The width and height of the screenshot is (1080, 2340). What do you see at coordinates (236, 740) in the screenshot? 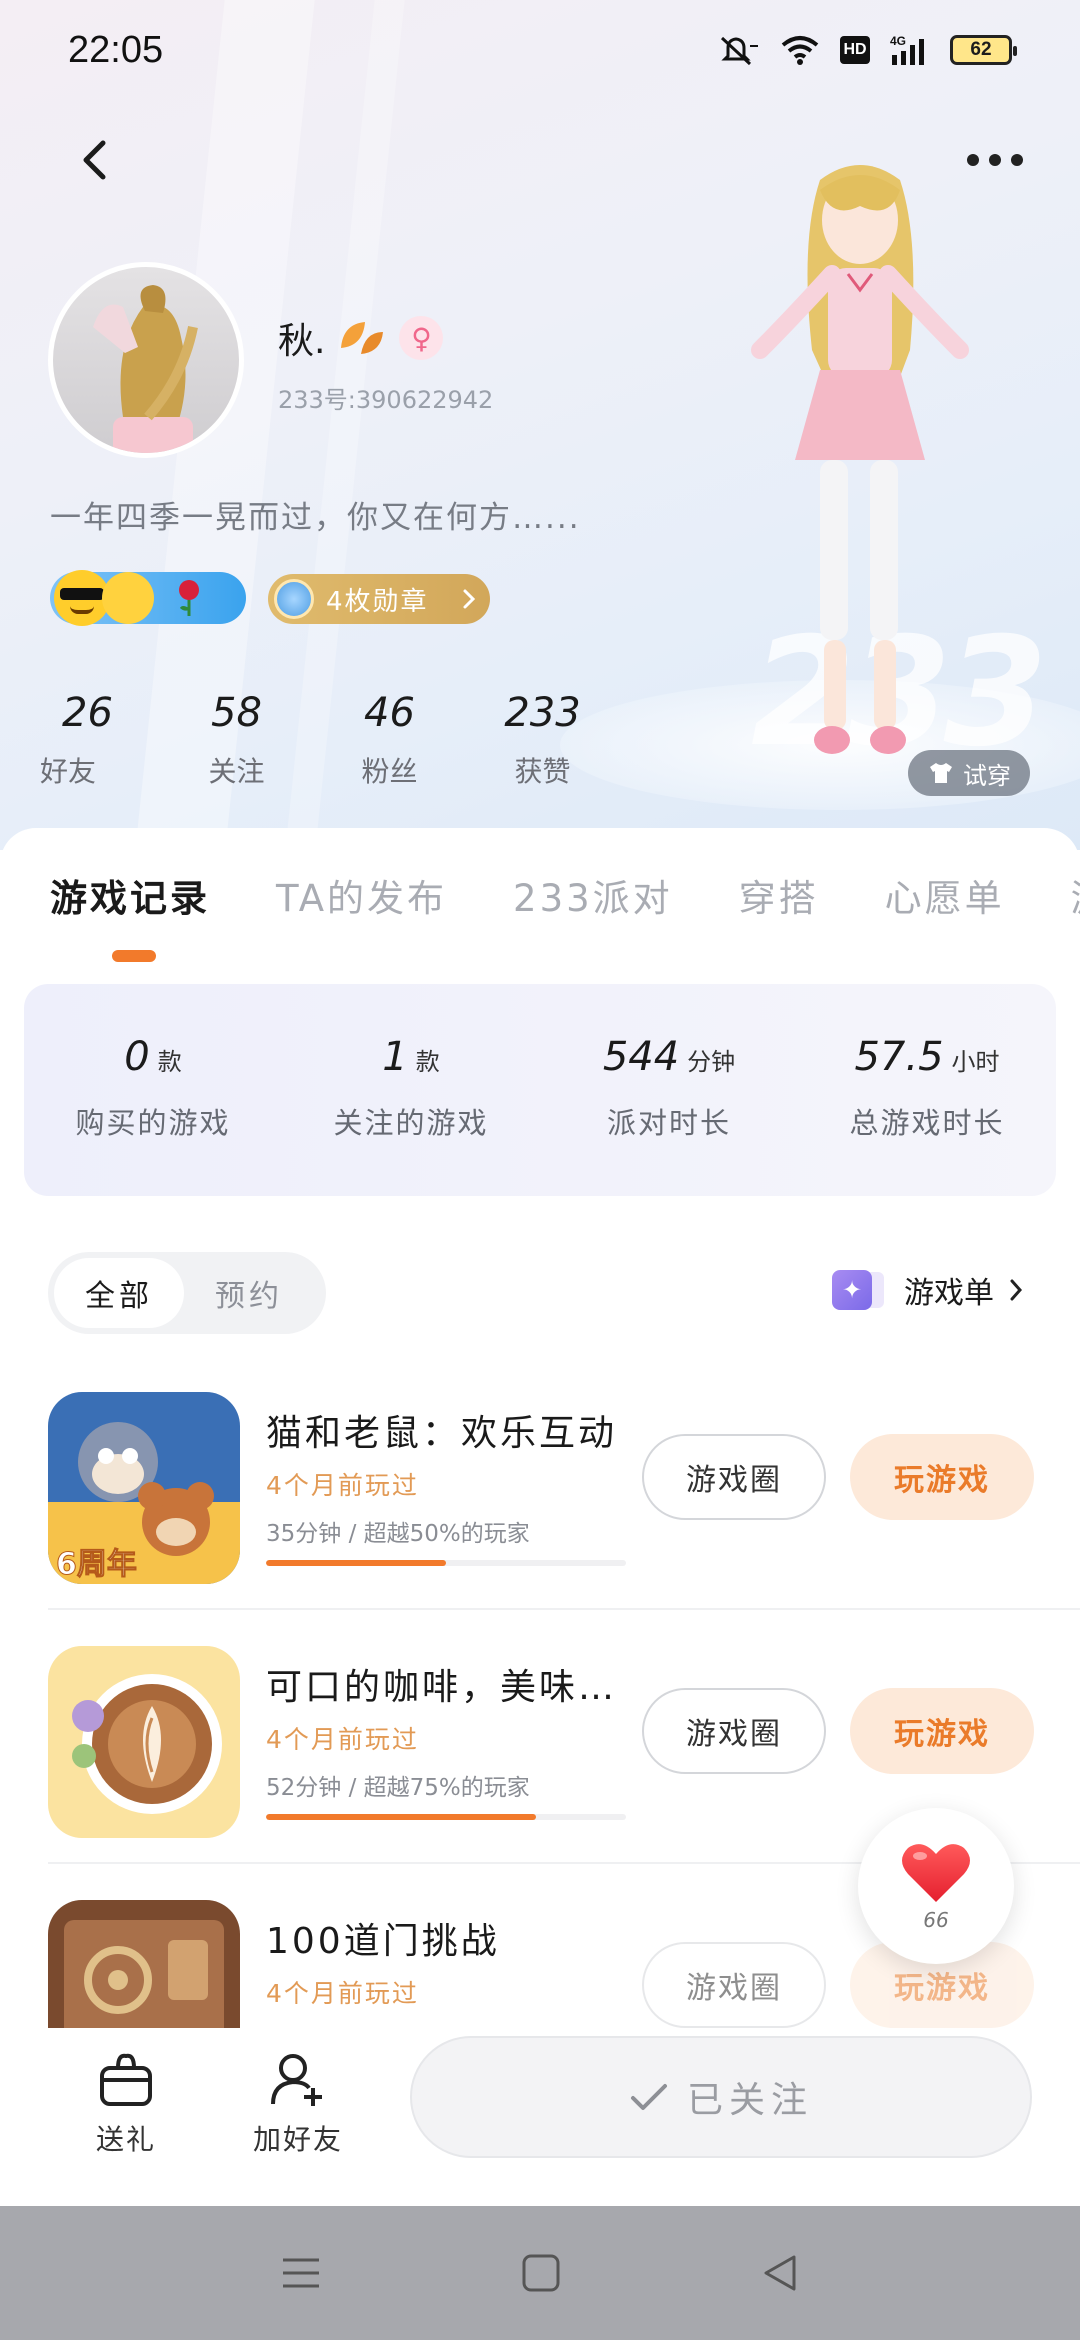
I see `stat-following: 58 关注` at bounding box center [236, 740].